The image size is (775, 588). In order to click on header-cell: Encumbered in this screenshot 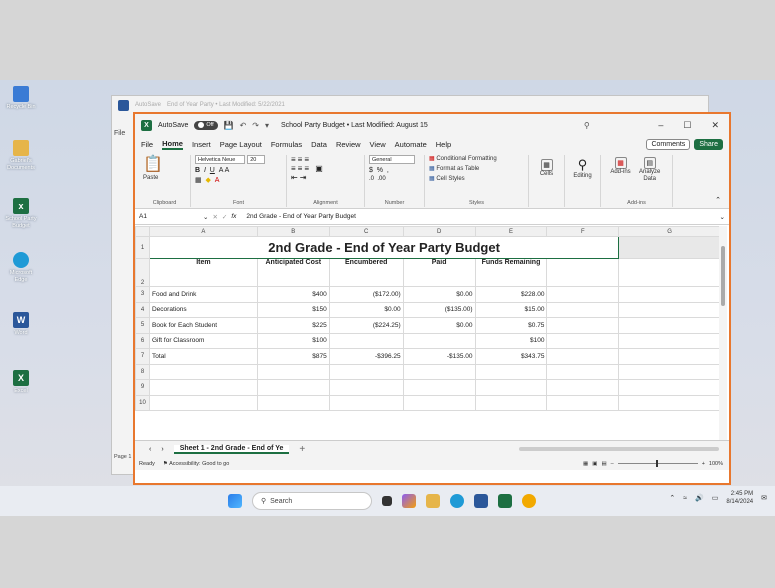, I will do `click(366, 272)`.